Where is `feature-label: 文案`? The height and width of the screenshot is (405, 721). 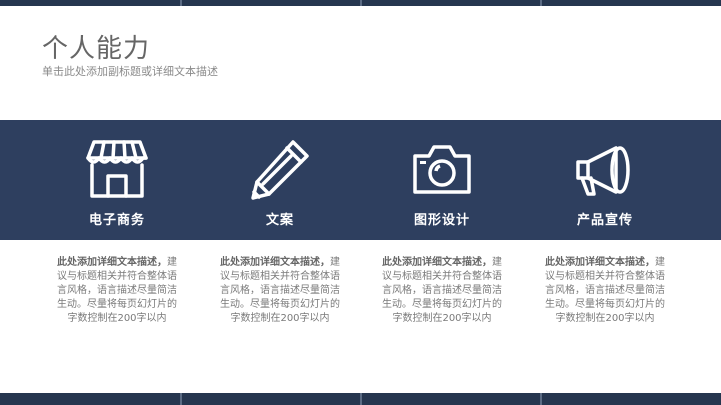
feature-label: 文案 is located at coordinates (279, 220).